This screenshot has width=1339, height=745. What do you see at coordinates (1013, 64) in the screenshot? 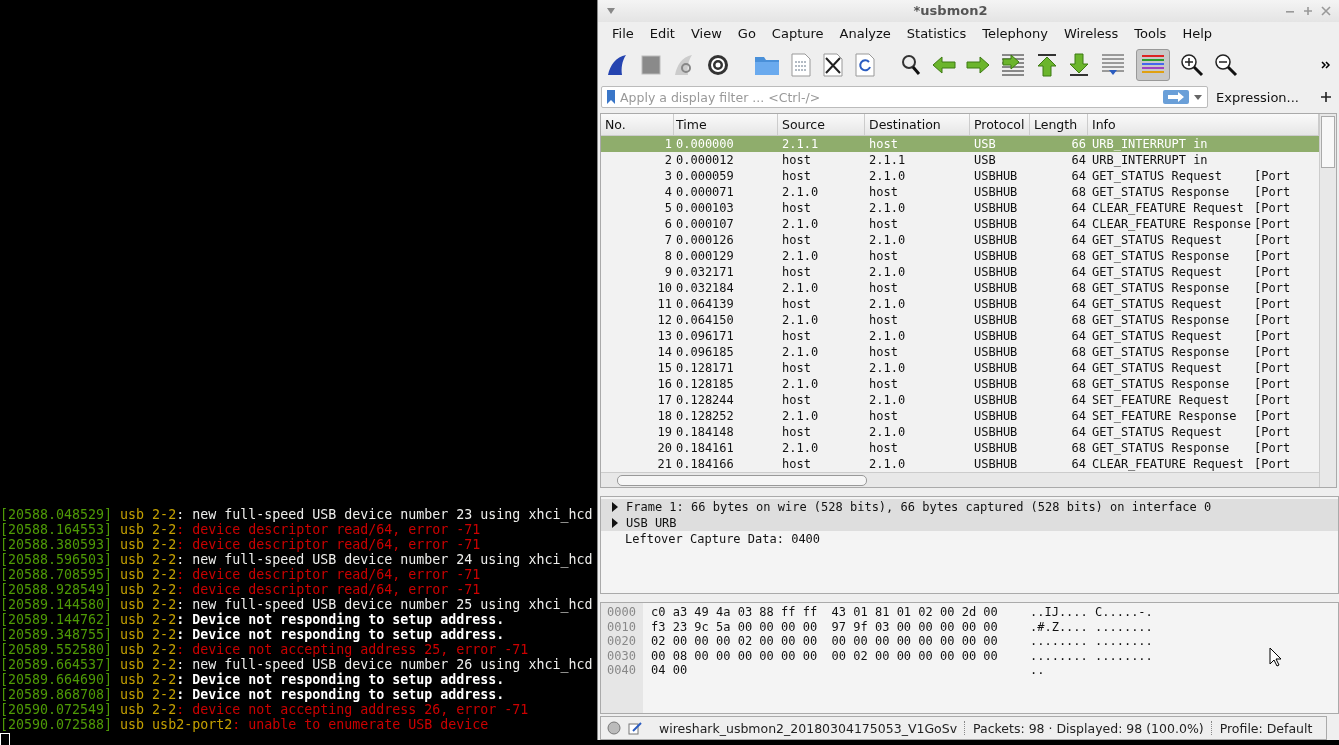
I see `go-to-packet-icon` at bounding box center [1013, 64].